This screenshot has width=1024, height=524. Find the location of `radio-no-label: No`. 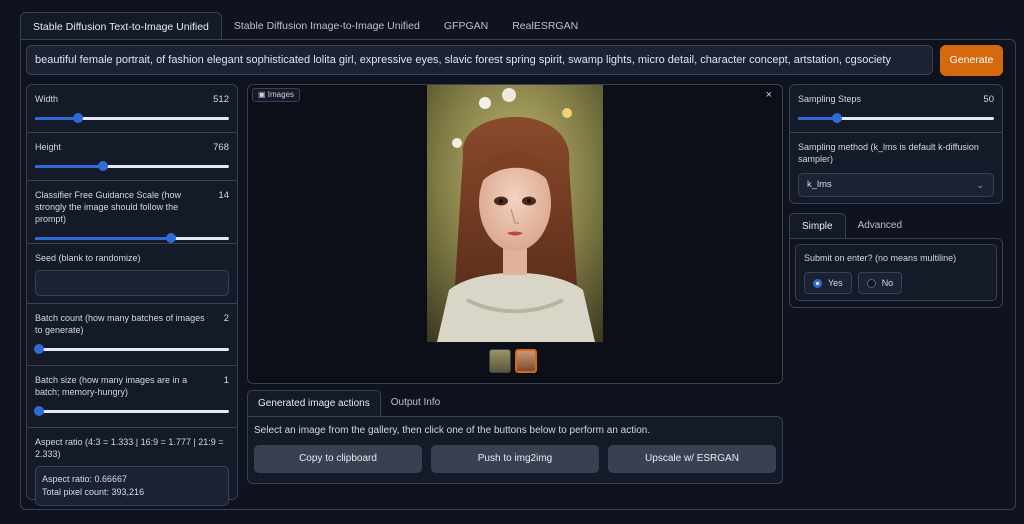

radio-no-label: No is located at coordinates (887, 283).